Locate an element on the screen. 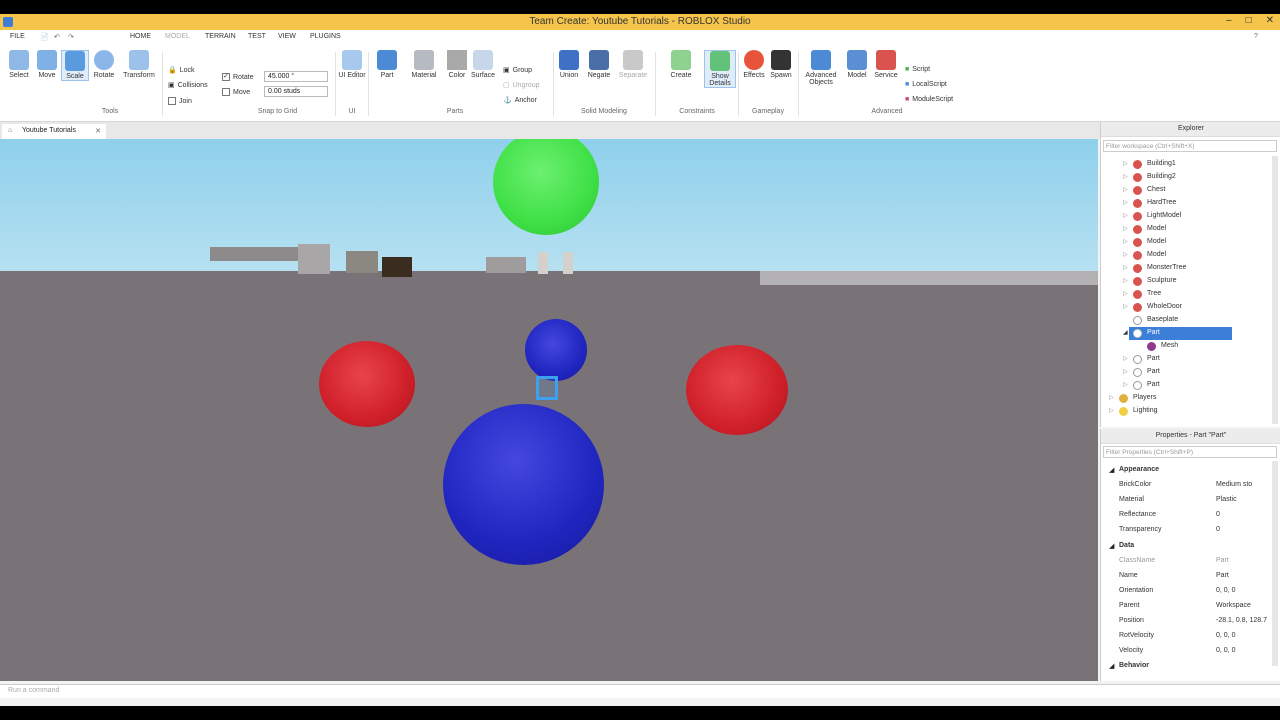 This screenshot has width=1280, height=720. select-tool: Select is located at coordinates (19, 64).